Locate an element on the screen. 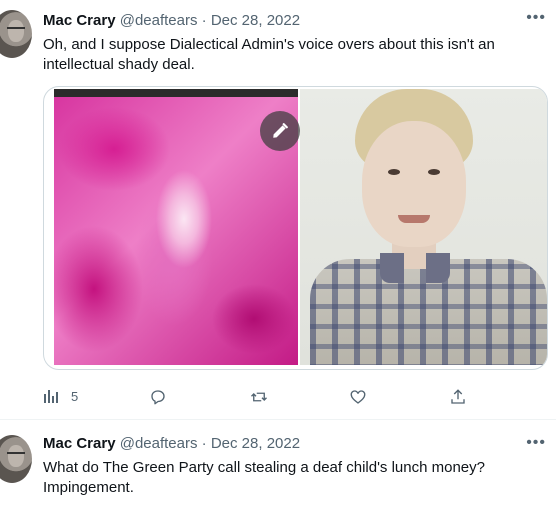  edit-image-button is located at coordinates (280, 131).